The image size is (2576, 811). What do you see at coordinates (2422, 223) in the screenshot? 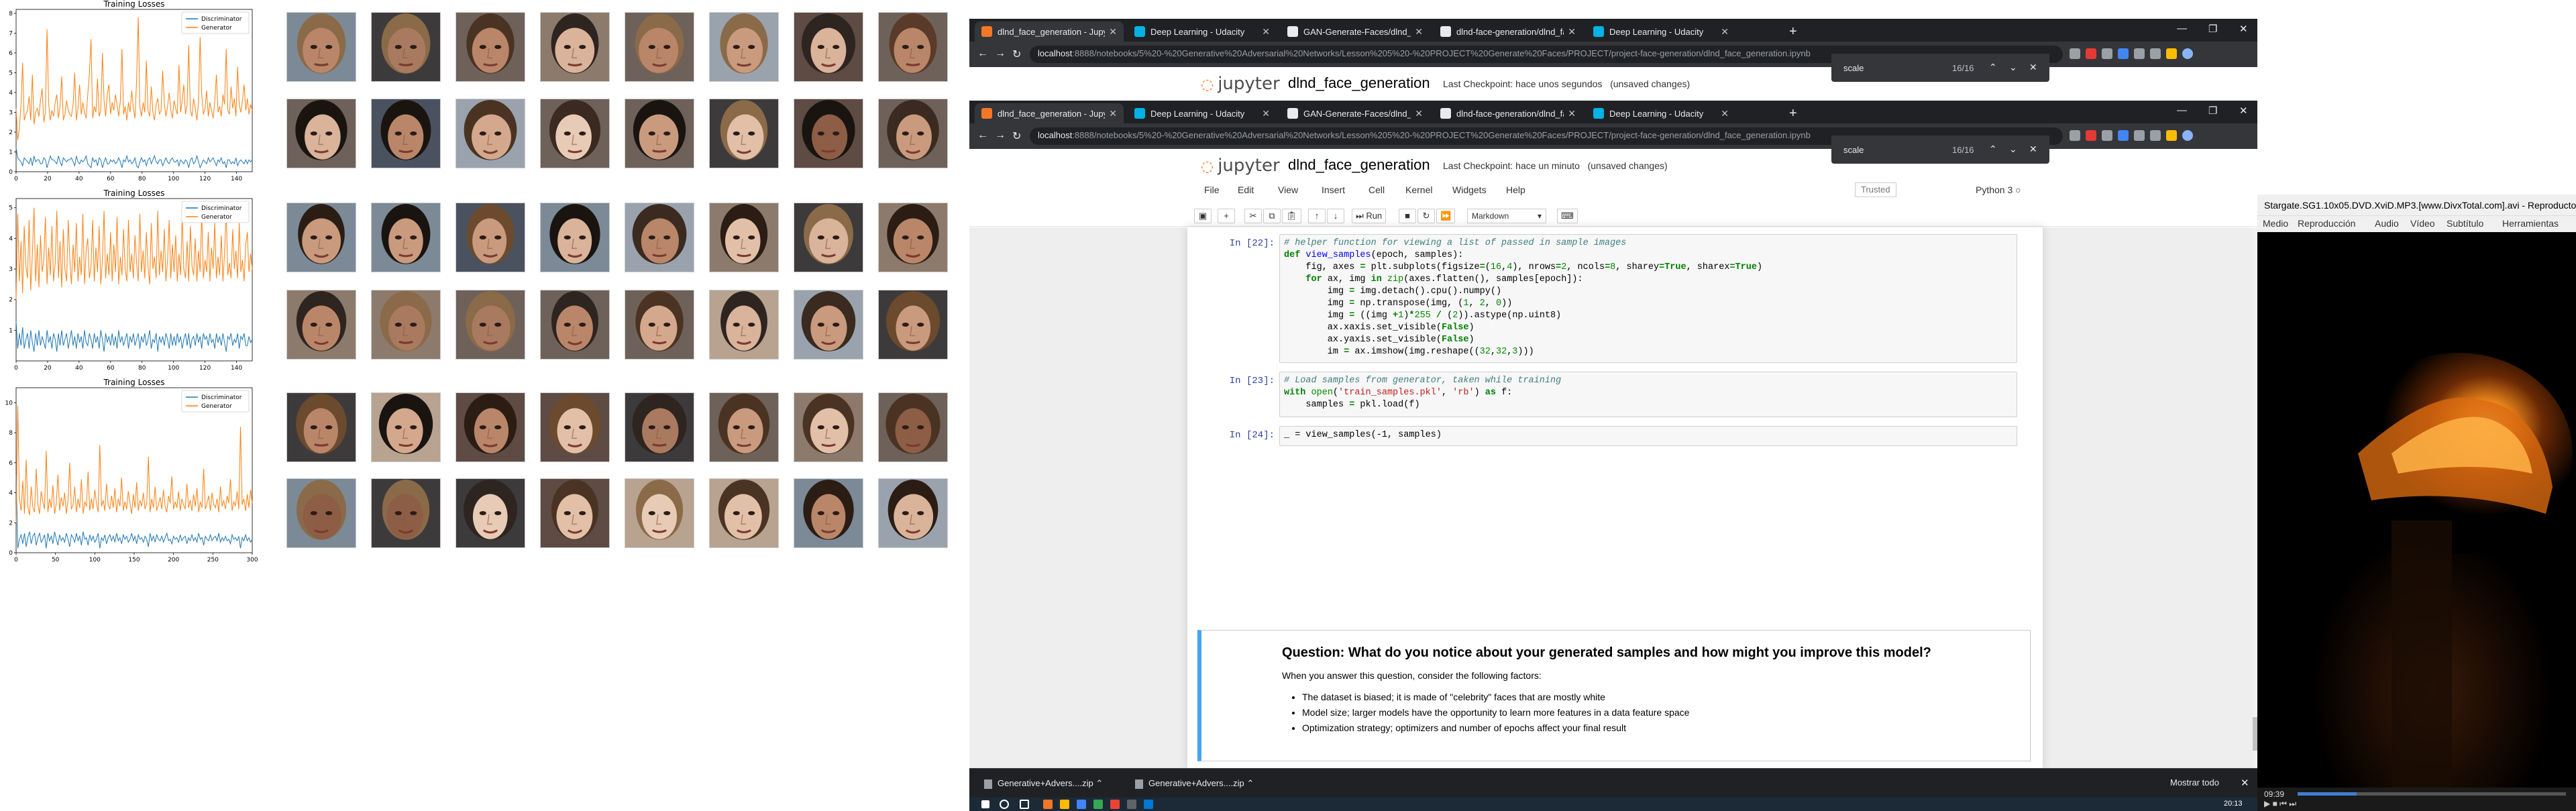
I see `player-menu-item: Vídeo` at bounding box center [2422, 223].